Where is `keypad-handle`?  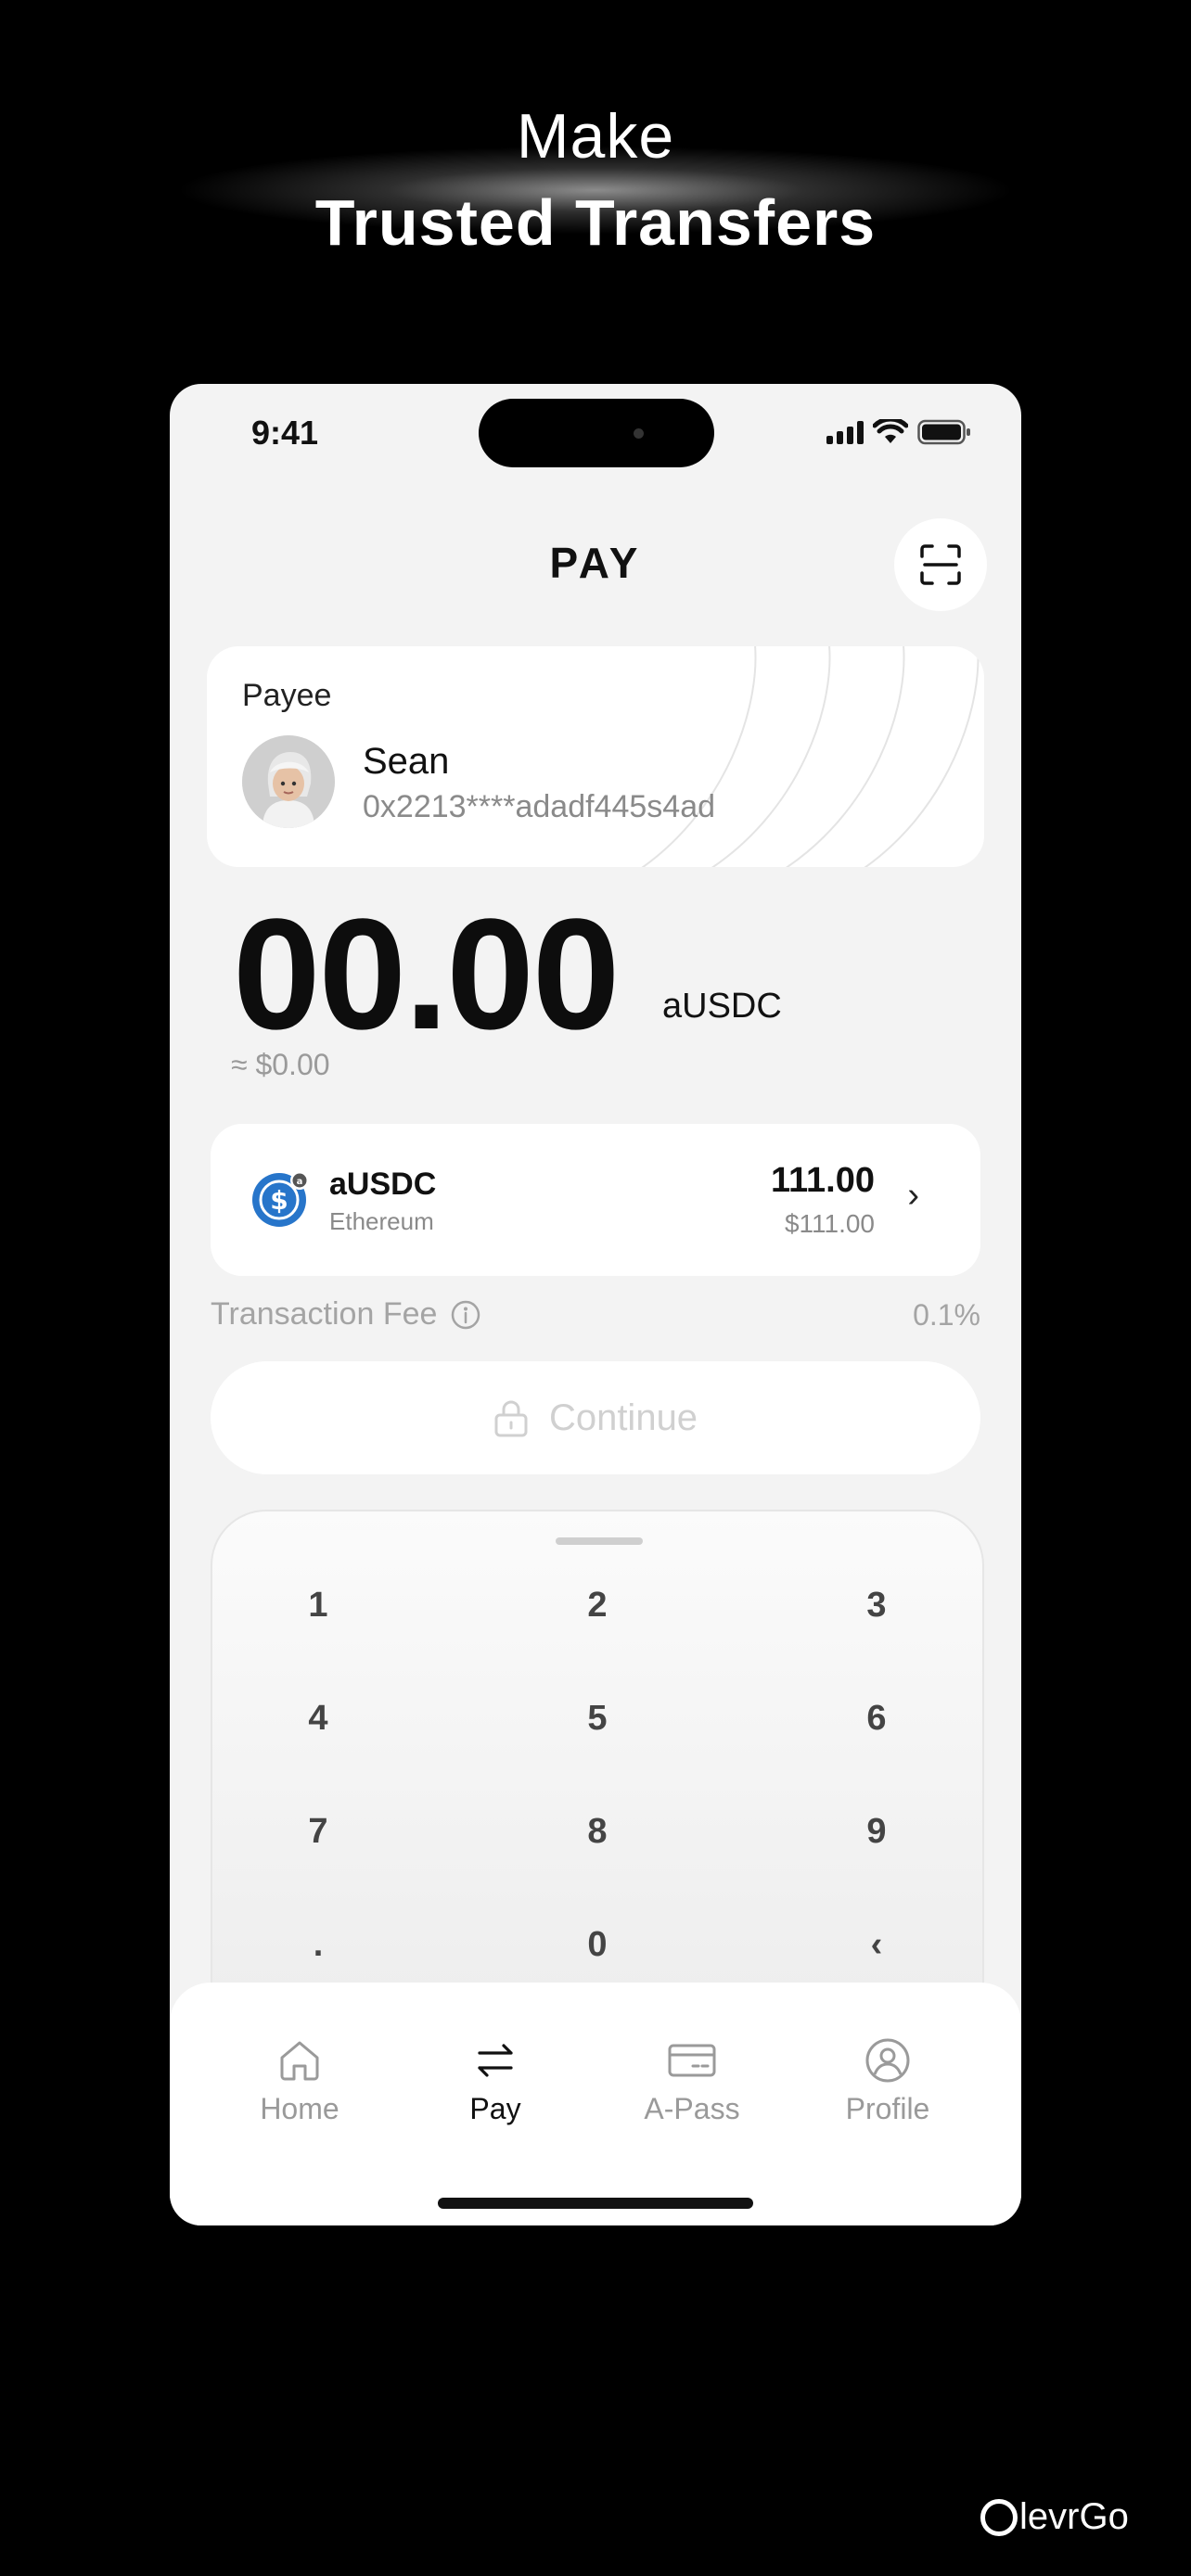 keypad-handle is located at coordinates (599, 1541).